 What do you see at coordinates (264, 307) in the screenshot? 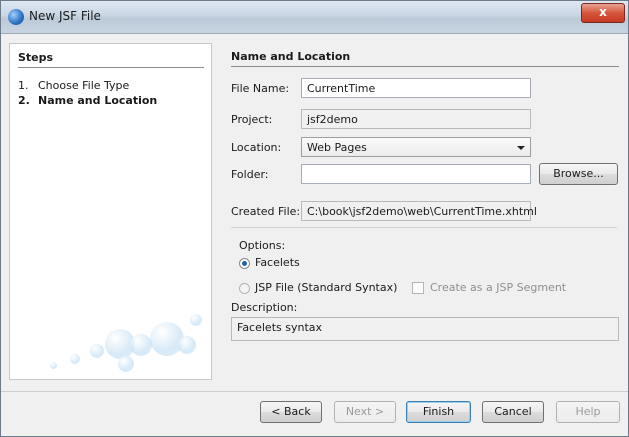
I see `description-label: Description:` at bounding box center [264, 307].